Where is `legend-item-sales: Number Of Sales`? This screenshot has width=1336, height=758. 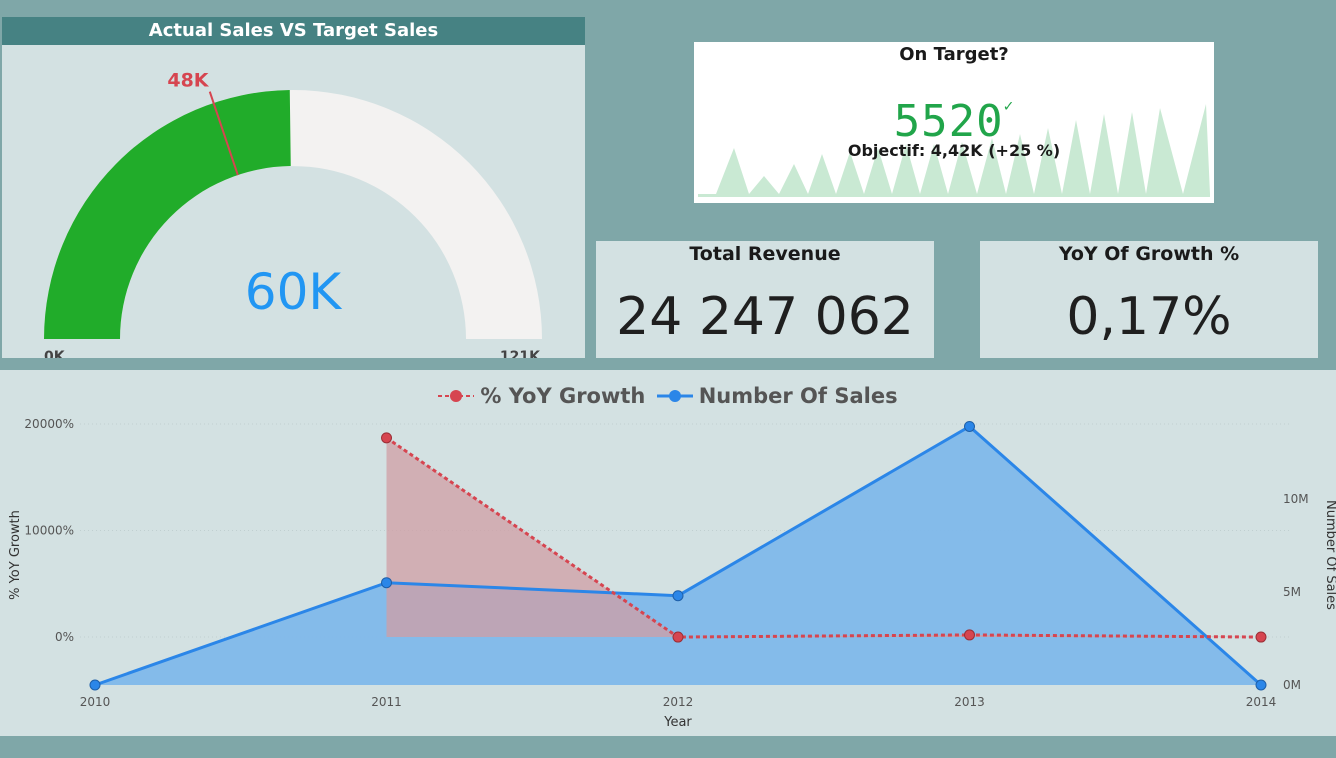 legend-item-sales: Number Of Sales is located at coordinates (777, 396).